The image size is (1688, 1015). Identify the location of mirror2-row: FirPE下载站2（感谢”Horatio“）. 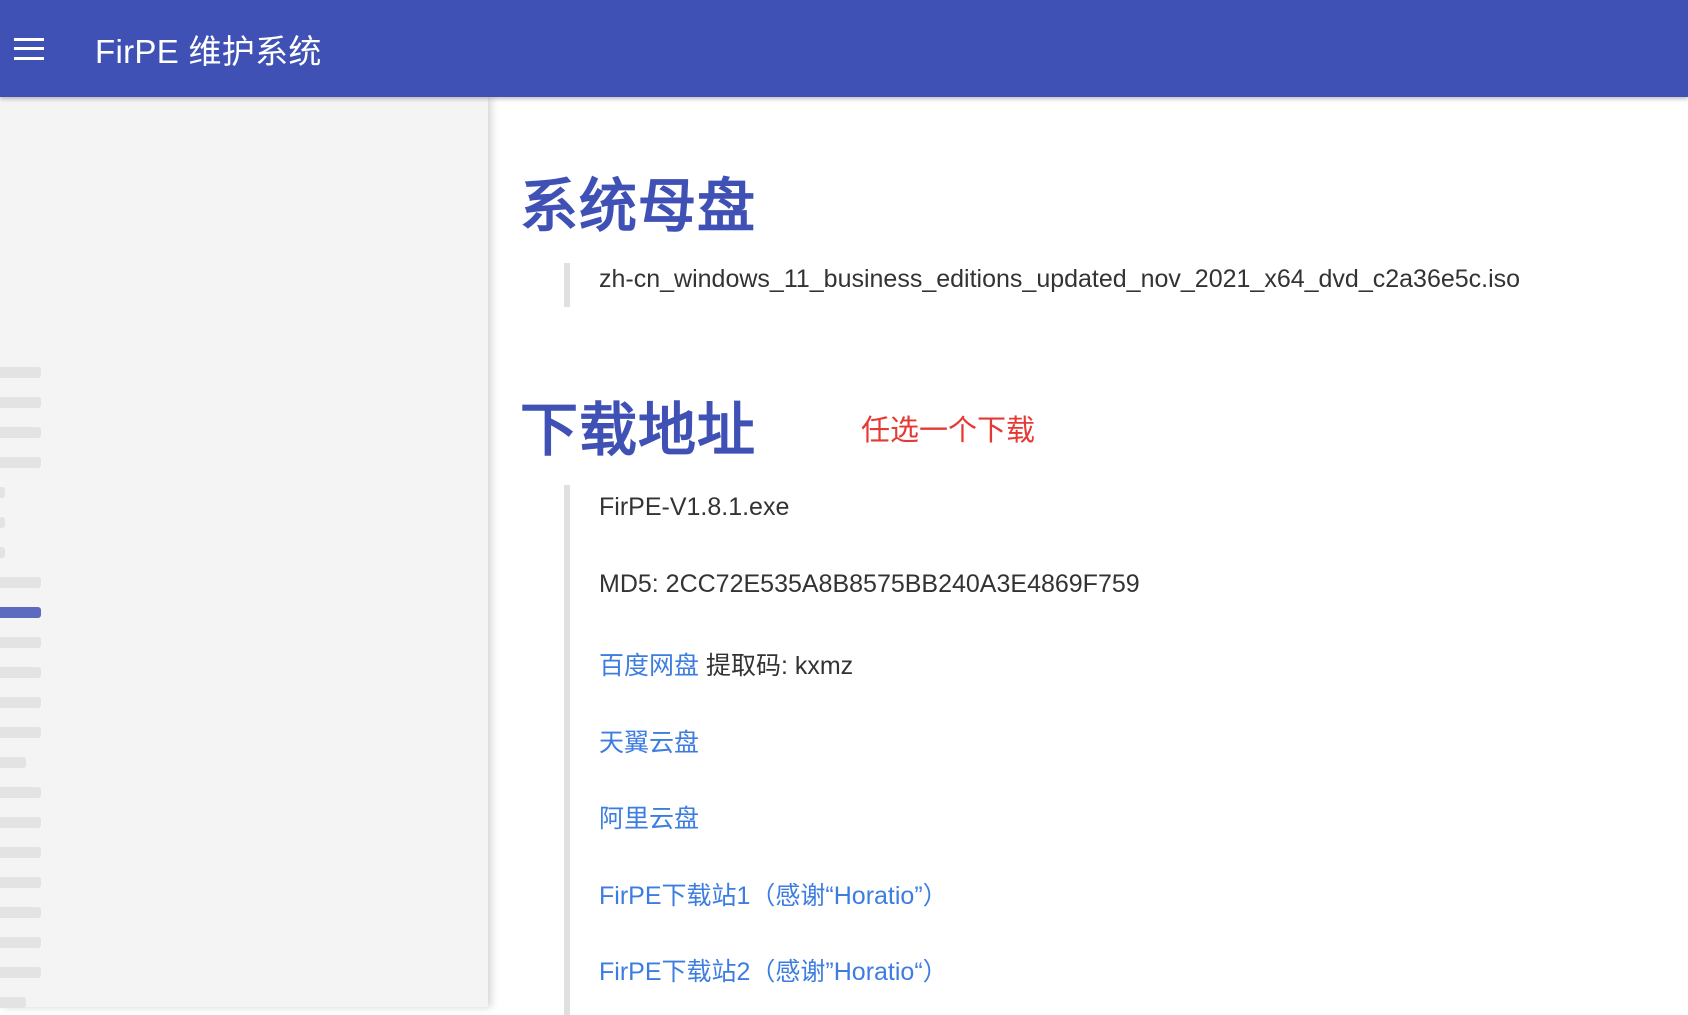
(773, 970).